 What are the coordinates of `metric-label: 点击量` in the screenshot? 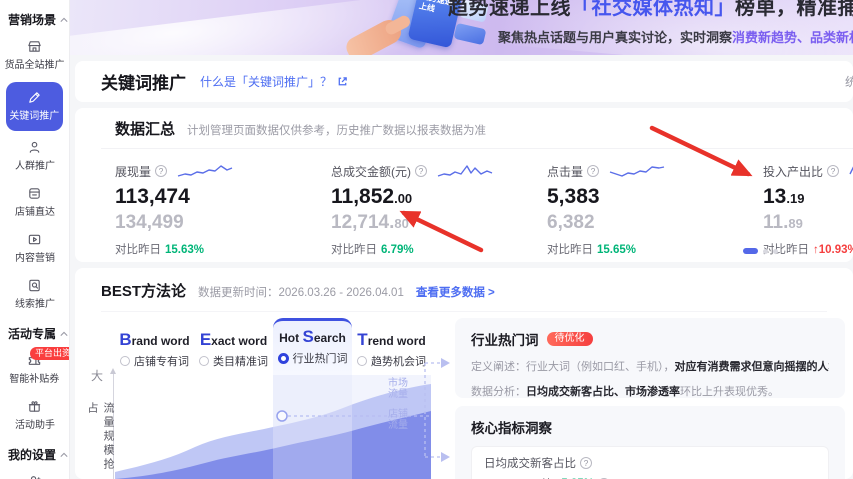 It's located at (565, 171).